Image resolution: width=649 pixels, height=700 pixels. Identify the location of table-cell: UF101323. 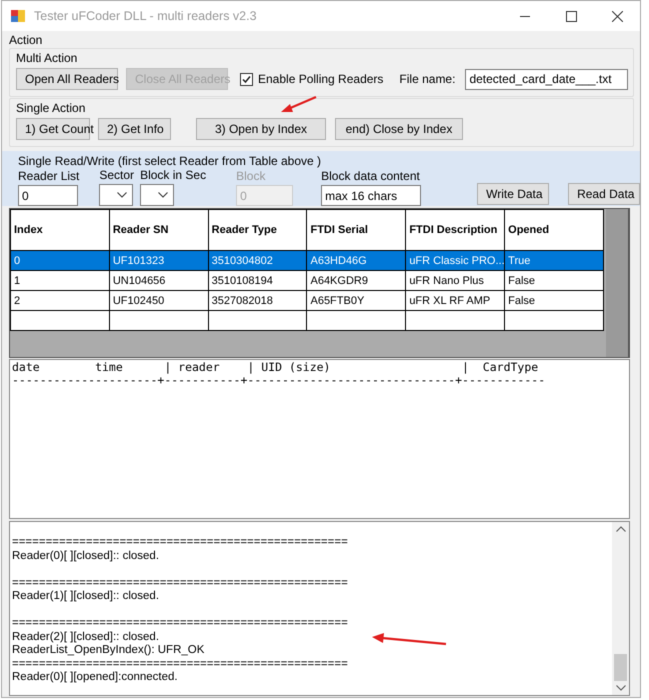
(158, 260).